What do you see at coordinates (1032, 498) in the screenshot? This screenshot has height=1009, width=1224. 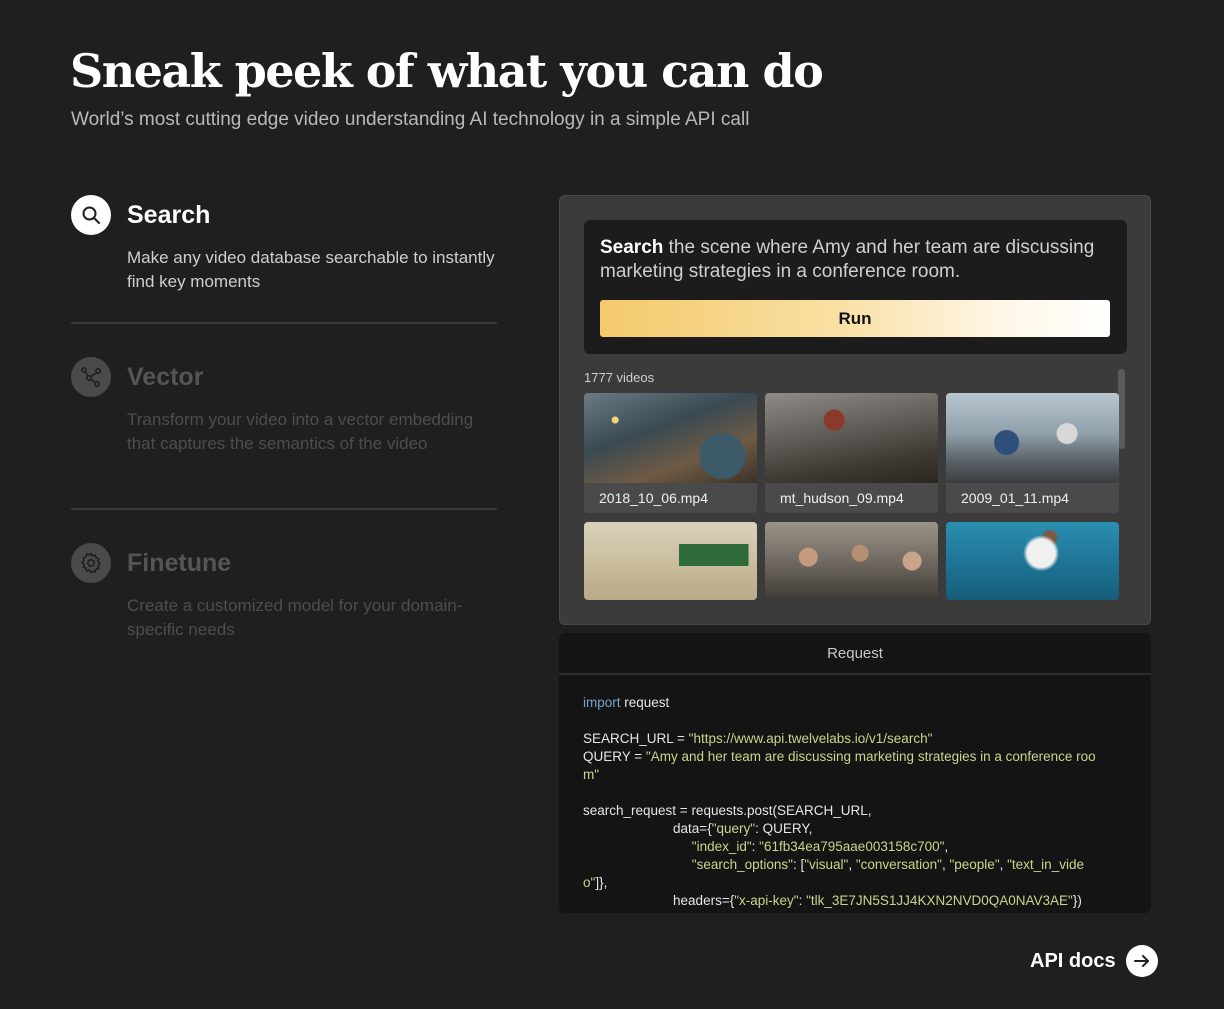 I see `video-filename: 2009_01_11.mp4` at bounding box center [1032, 498].